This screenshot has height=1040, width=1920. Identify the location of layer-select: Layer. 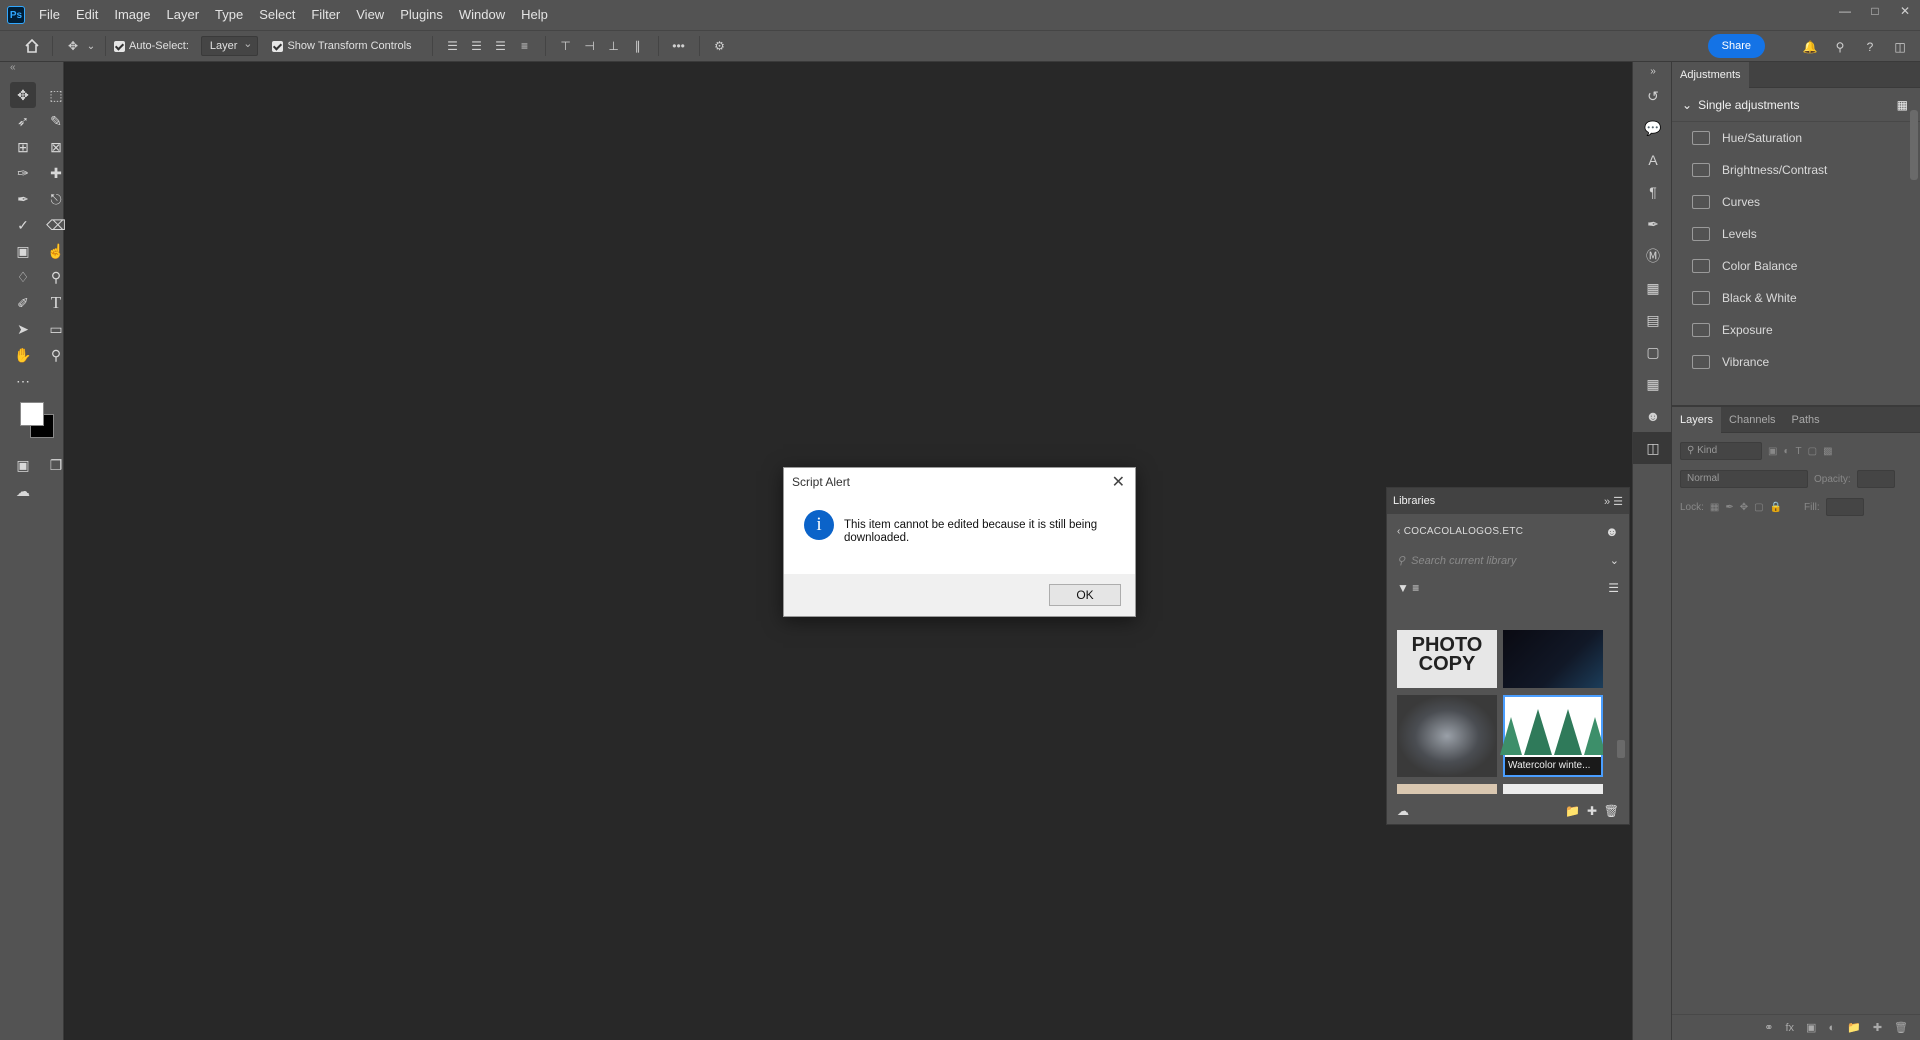
(229, 45).